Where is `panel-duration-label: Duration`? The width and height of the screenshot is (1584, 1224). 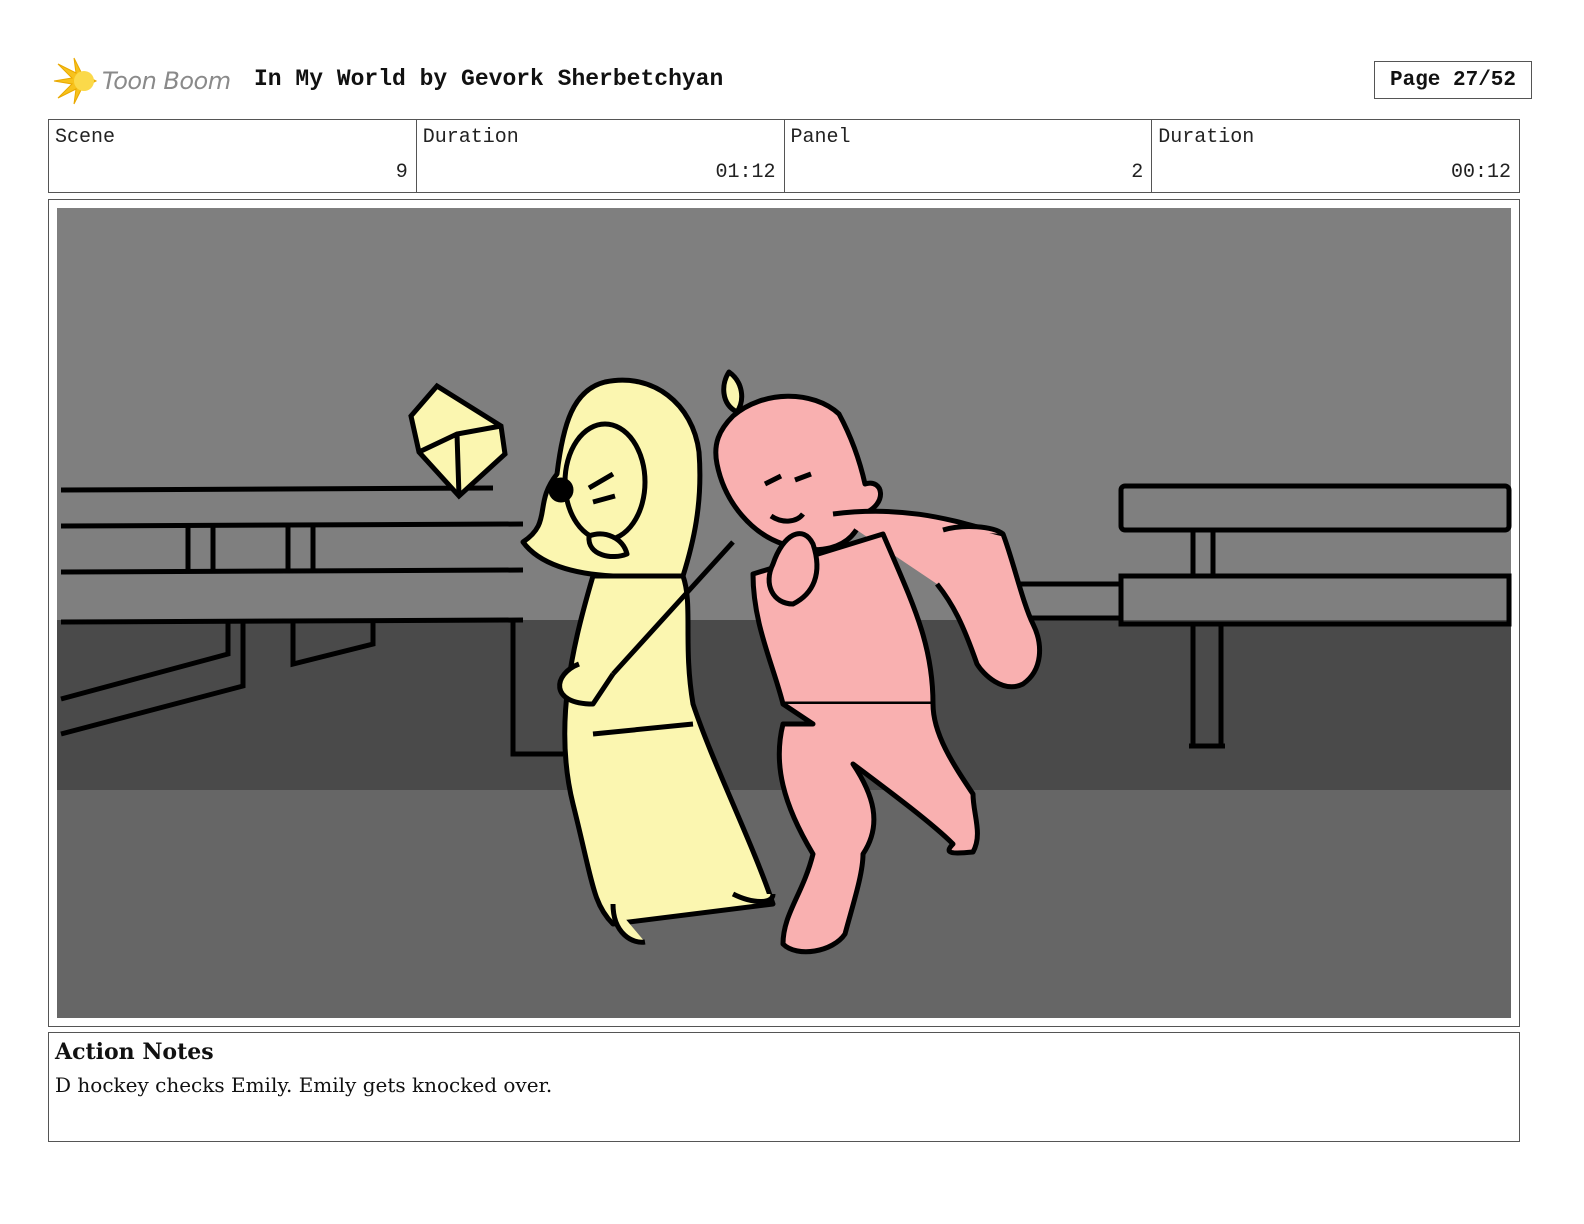
panel-duration-label: Duration is located at coordinates (1206, 137).